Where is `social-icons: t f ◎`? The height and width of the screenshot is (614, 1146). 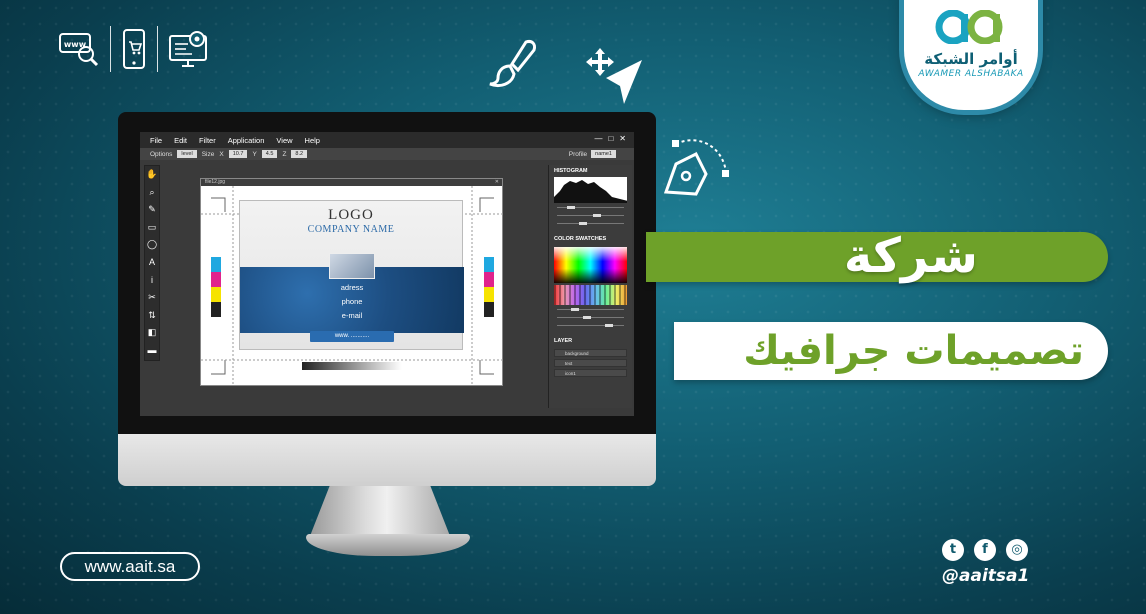
social-icons: t f ◎ is located at coordinates (985, 550).